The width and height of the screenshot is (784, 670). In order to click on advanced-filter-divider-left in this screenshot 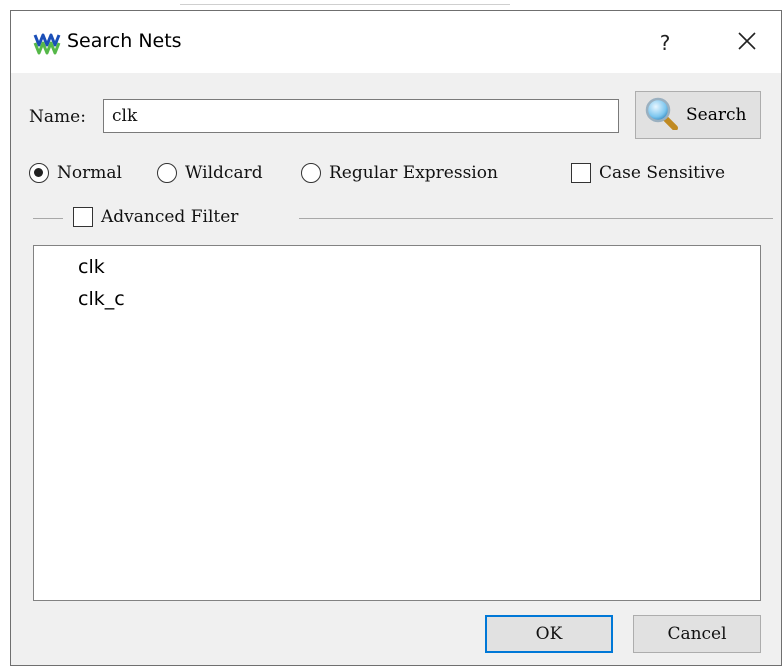, I will do `click(48, 218)`.